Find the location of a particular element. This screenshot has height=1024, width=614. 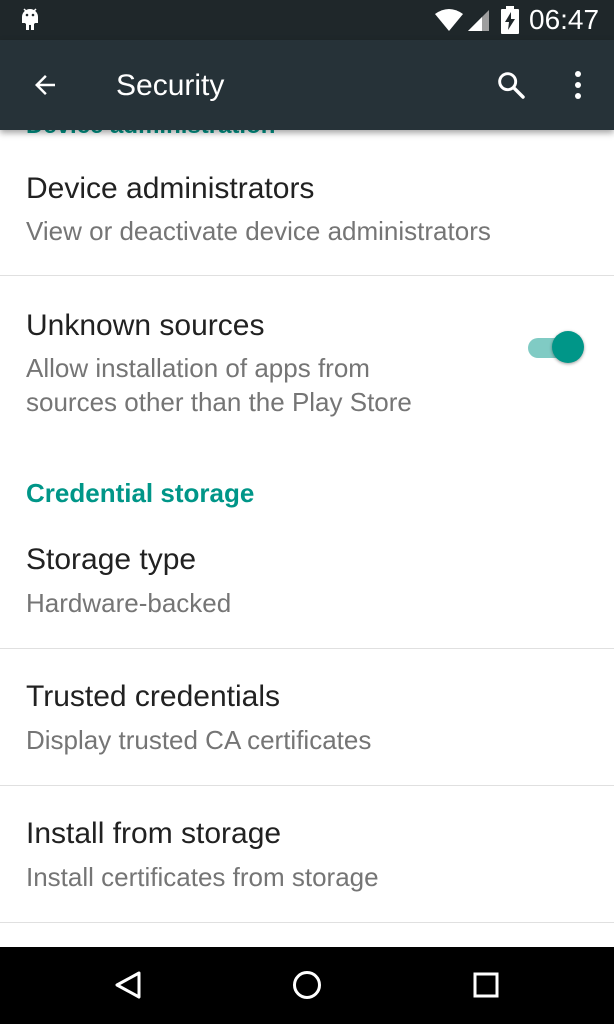

divider is located at coordinates (307, 922).